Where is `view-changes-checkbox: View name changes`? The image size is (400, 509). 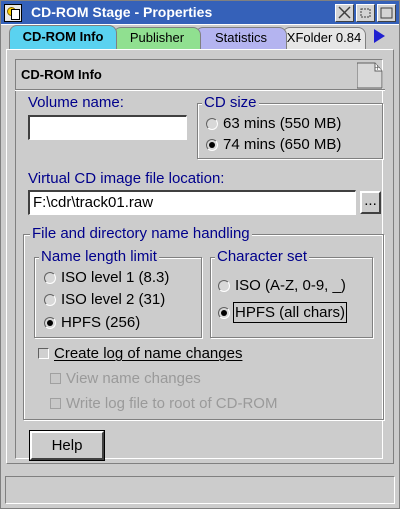
view-changes-checkbox: View name changes is located at coordinates (125, 378).